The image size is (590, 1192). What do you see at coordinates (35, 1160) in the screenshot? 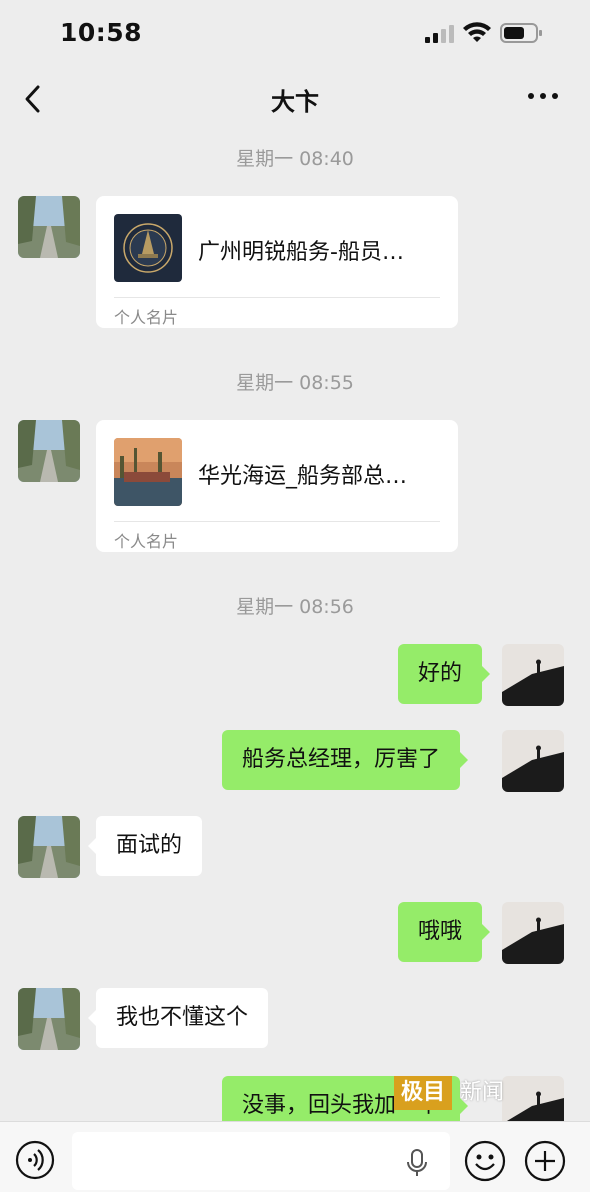
I see `voice-icon` at bounding box center [35, 1160].